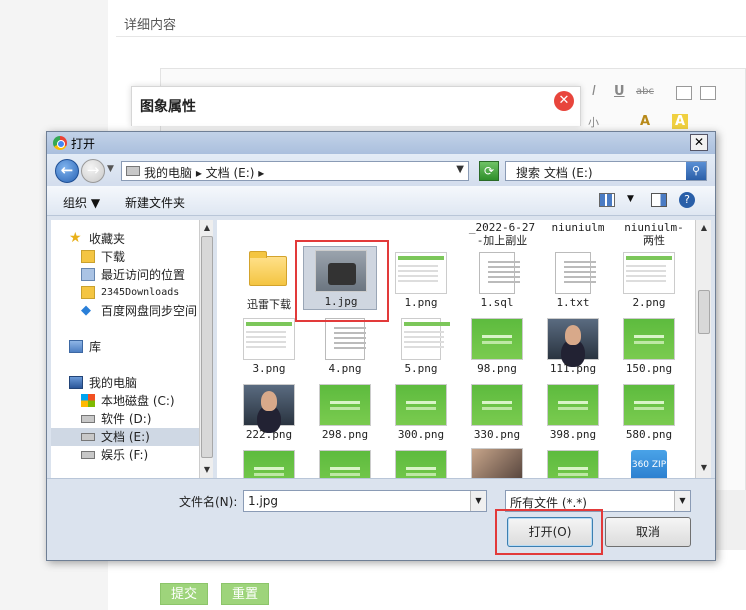  I want to click on file-name: 5.png, so click(421, 368).